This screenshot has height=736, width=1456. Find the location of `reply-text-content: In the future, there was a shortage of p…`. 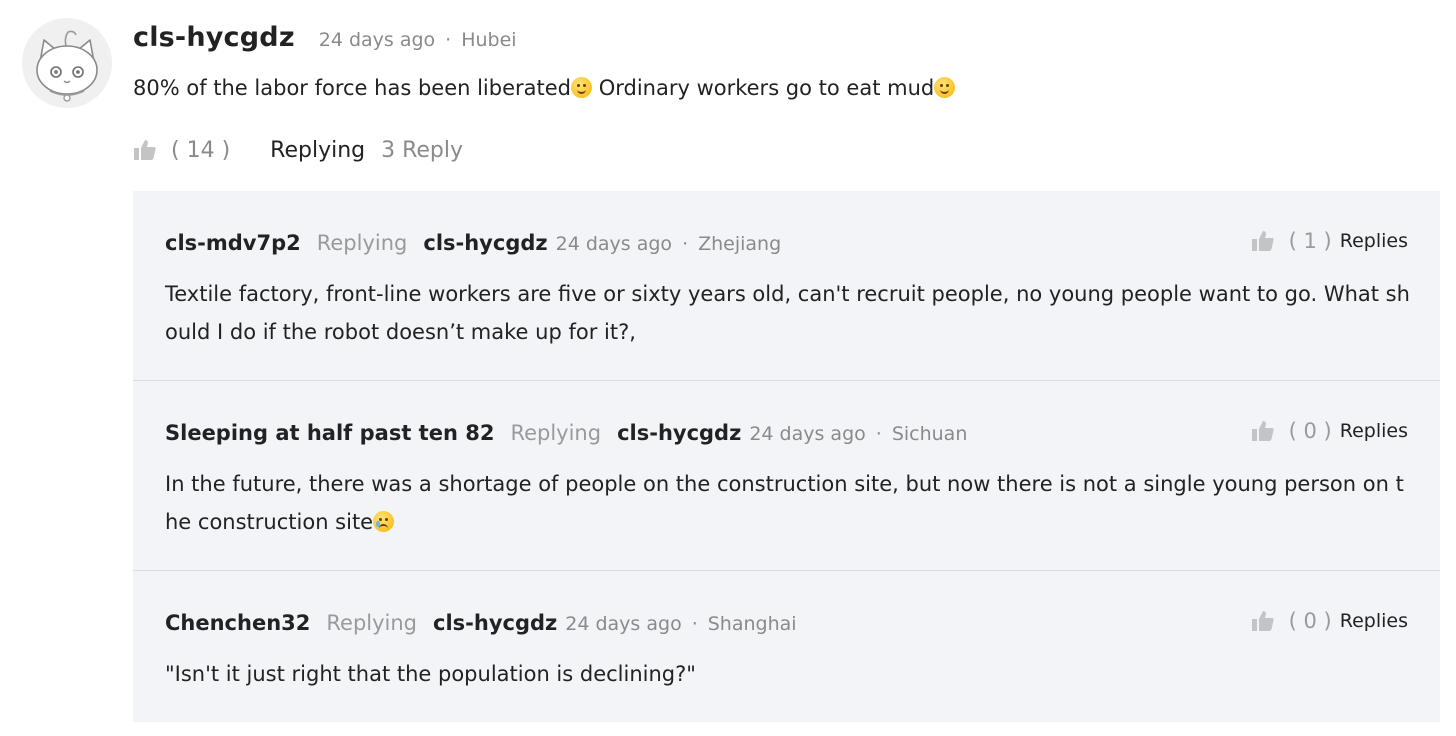

reply-text-content: In the future, there was a shortage of p… is located at coordinates (784, 503).